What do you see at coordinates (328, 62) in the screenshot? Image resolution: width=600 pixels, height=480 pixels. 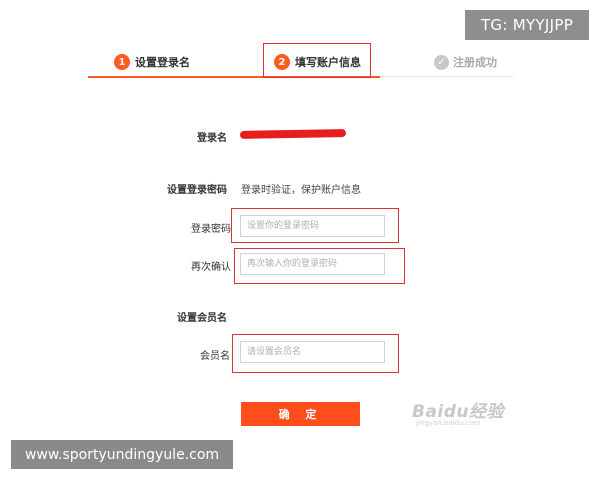 I see `step-label: 填写账户信息` at bounding box center [328, 62].